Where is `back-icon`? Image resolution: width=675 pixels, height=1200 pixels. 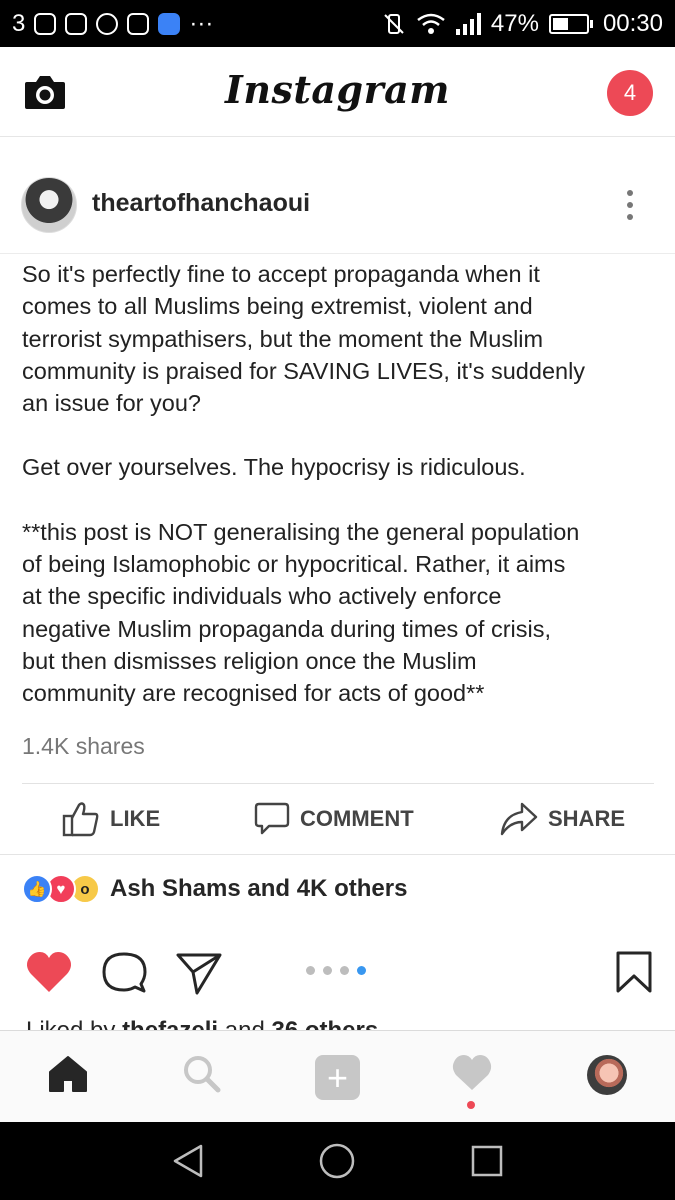
back-icon is located at coordinates (188, 1161).